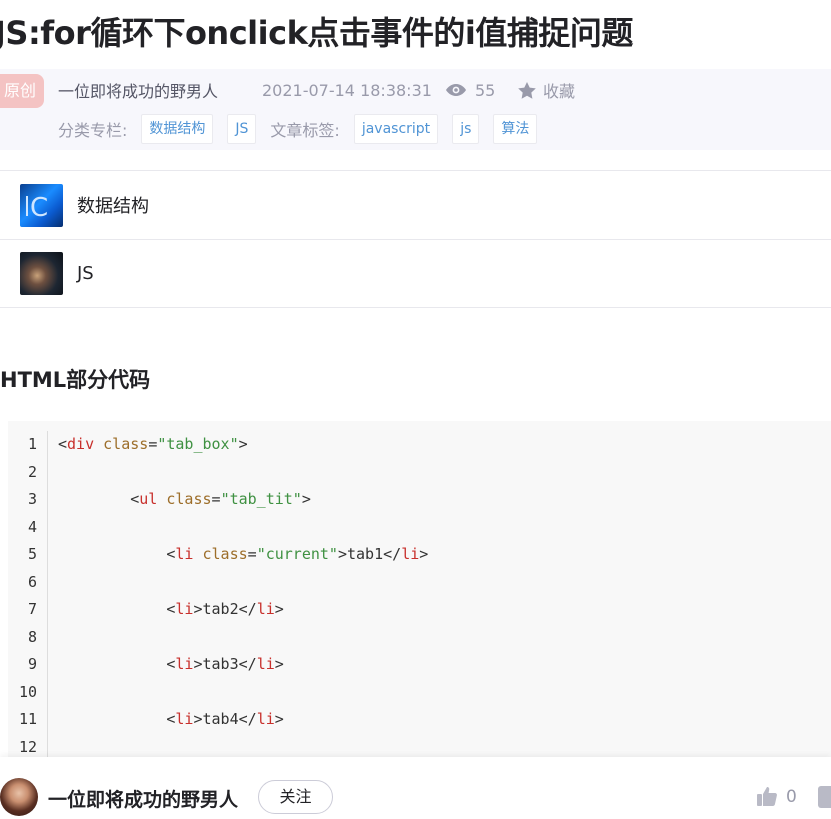  I want to click on footer-toolbar: 一位即将成功的野男人 关注 0, so click(415, 788).